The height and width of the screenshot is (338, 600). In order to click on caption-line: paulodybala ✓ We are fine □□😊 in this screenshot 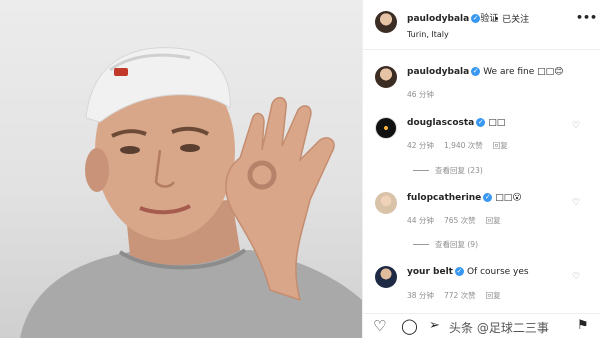, I will do `click(485, 72)`.